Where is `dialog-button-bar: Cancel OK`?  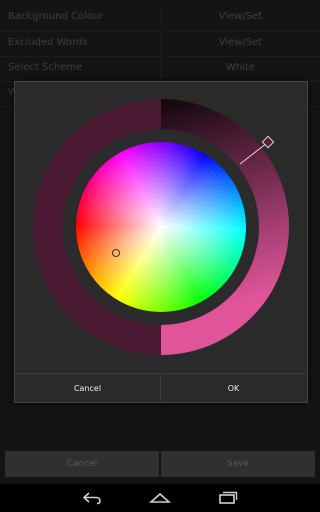 dialog-button-bar: Cancel OK is located at coordinates (161, 388).